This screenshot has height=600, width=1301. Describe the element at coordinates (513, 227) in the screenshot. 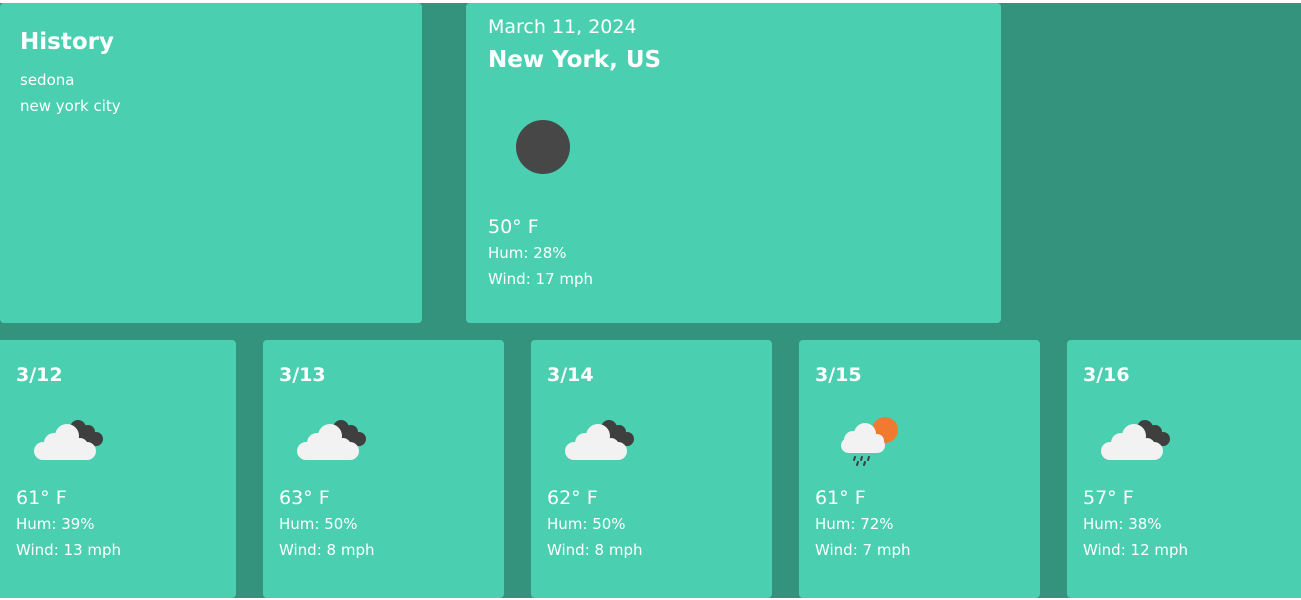

I see `current-temperature: 50° F` at that location.